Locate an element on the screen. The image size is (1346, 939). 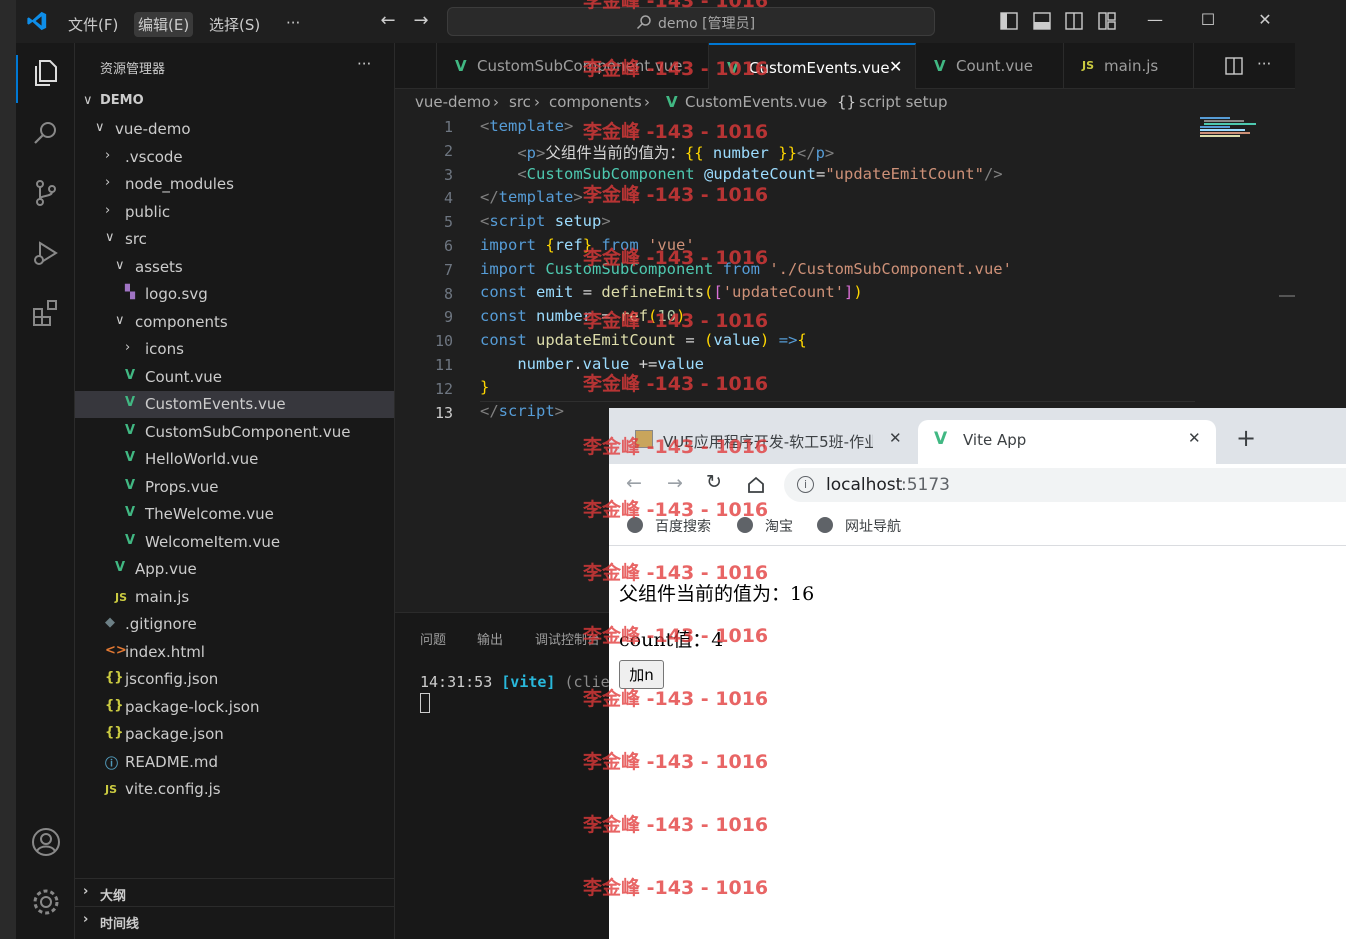
bookmark-taobao: 淘宝 is located at coordinates (765, 526).